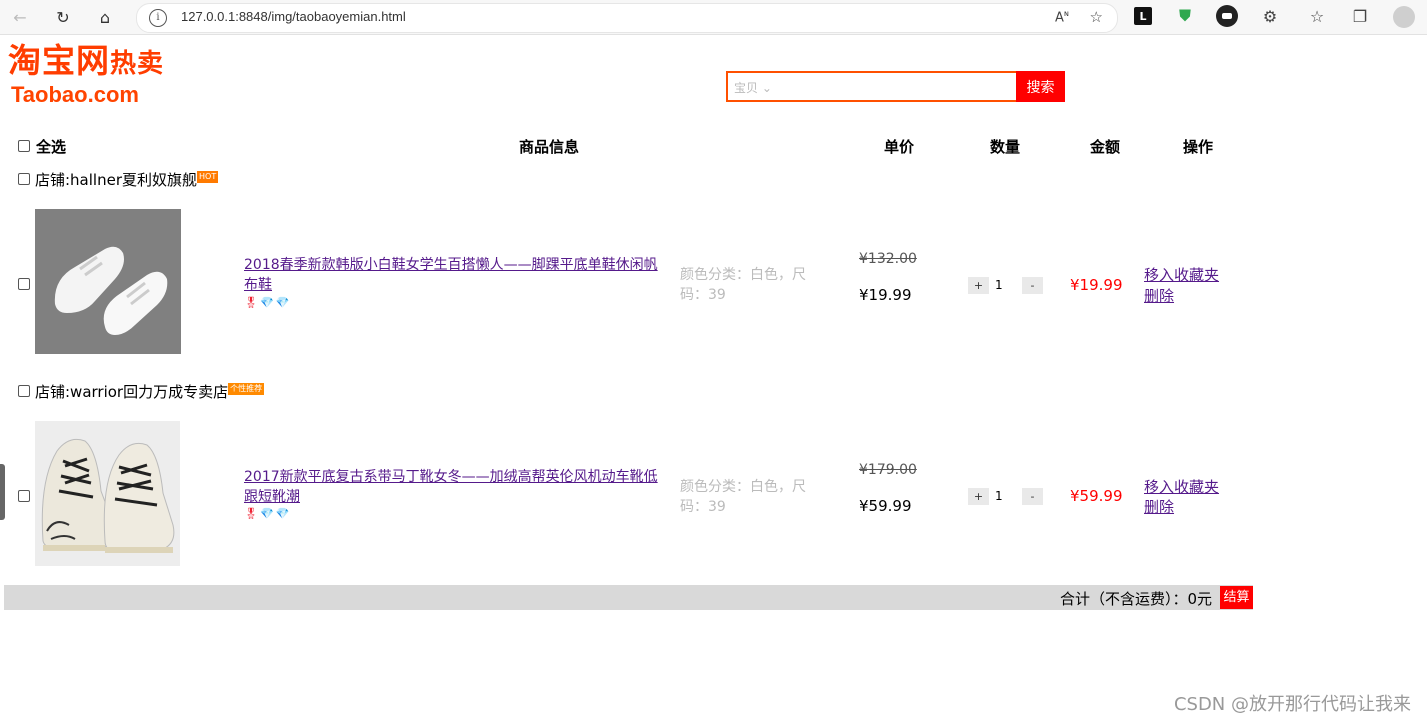 The image size is (1427, 722). What do you see at coordinates (63, 17) in the screenshot?
I see `refresh-icon: ↻` at bounding box center [63, 17].